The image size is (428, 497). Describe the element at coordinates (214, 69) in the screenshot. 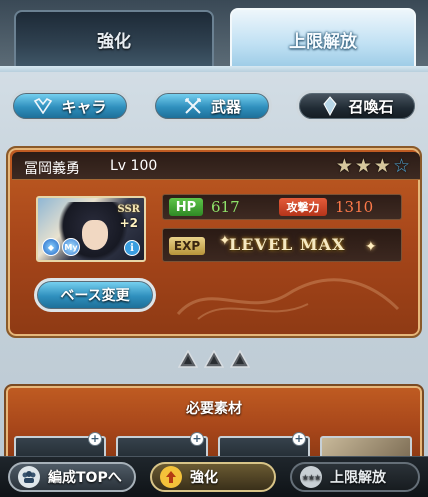

I see `tab-underline` at that location.